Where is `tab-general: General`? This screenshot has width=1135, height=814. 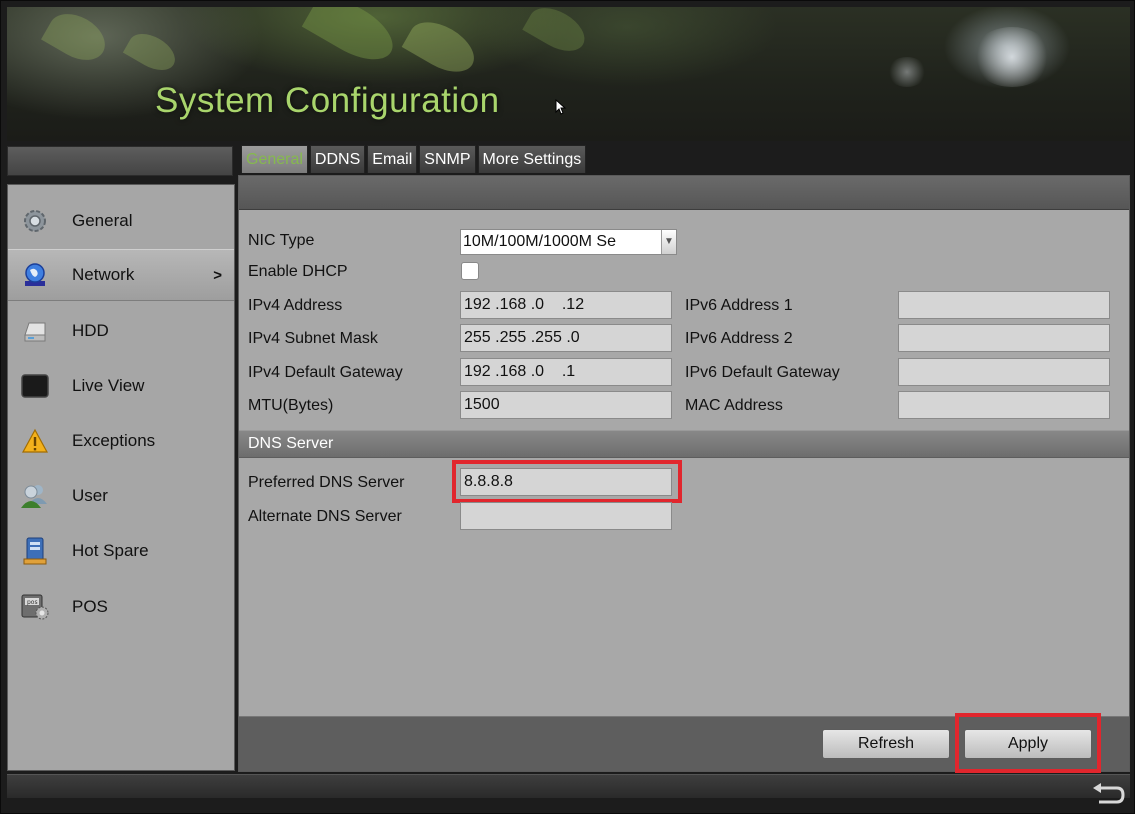
tab-general: General is located at coordinates (274, 159).